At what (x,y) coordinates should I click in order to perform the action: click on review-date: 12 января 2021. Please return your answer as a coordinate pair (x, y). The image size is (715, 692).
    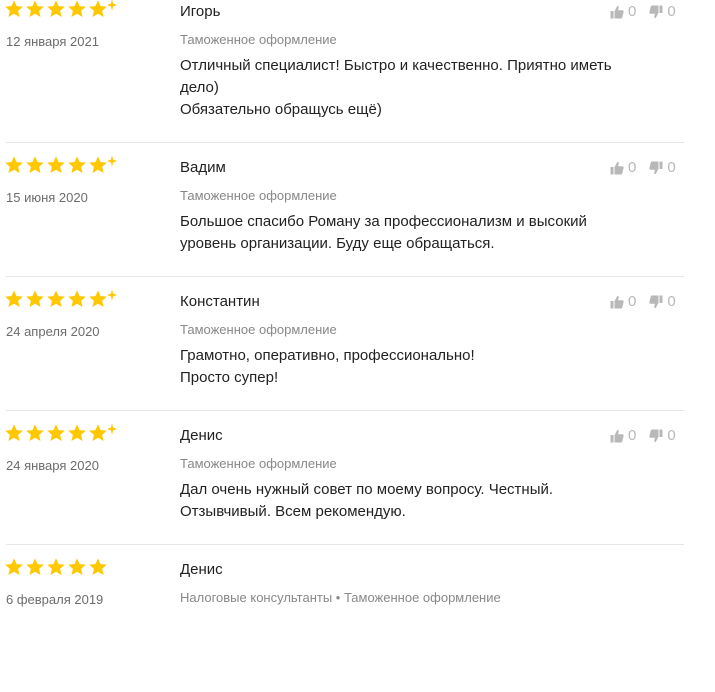
    Looking at the image, I should click on (52, 41).